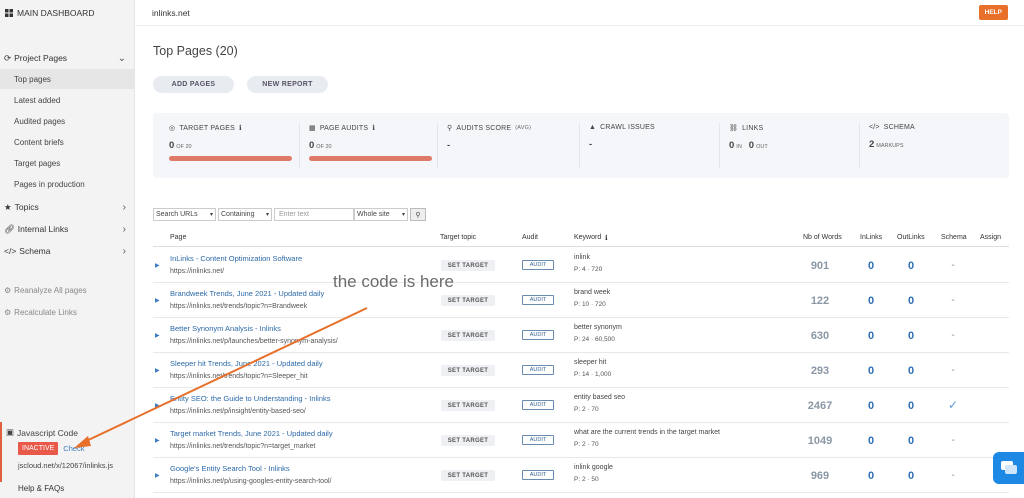 Image resolution: width=1024 pixels, height=498 pixels. I want to click on new-report-button: NEW REPORT, so click(287, 84).